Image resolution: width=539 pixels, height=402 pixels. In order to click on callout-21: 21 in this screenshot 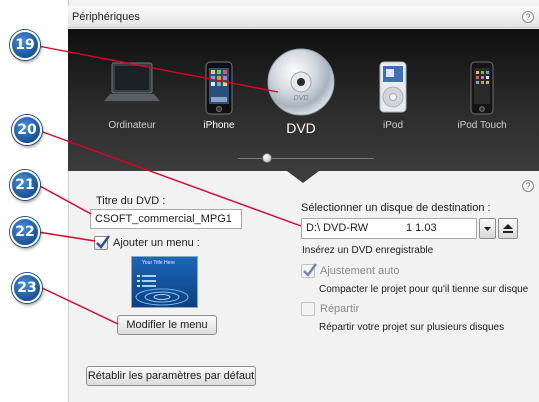, I will do `click(25, 185)`.